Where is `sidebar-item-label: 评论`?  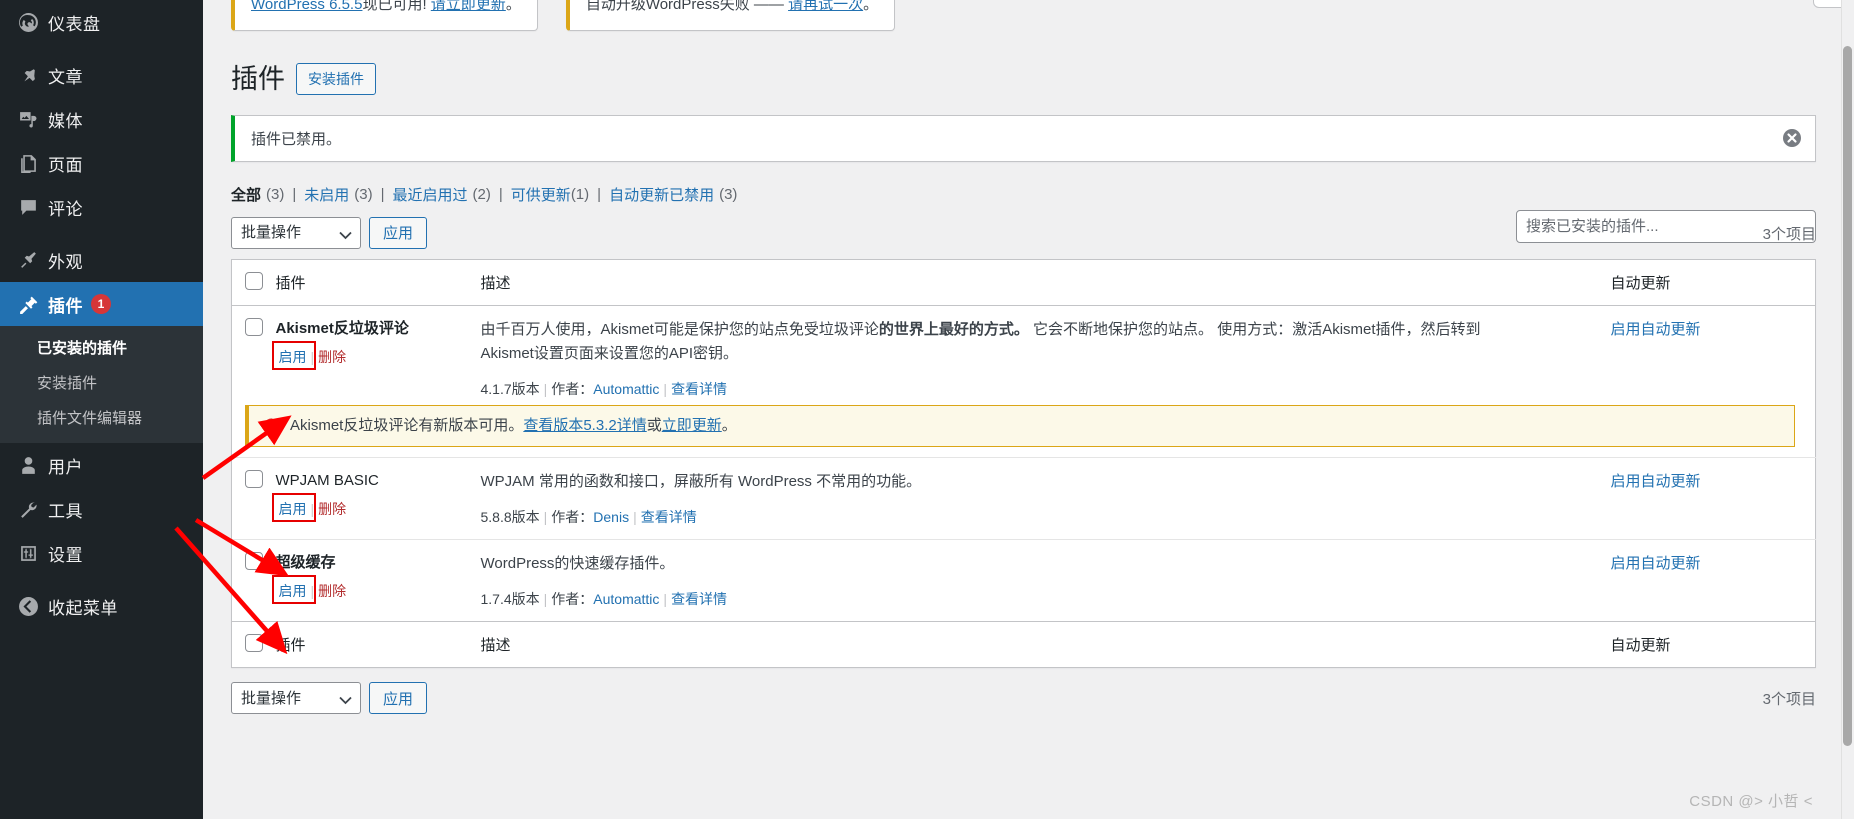
sidebar-item-label: 评论 is located at coordinates (65, 209).